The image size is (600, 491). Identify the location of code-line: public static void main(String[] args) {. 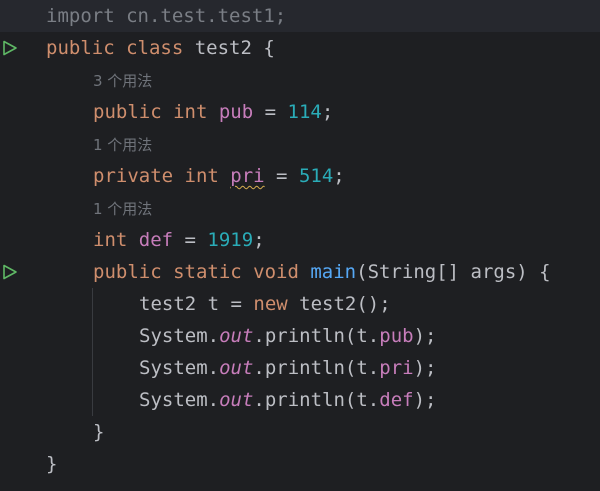
(300, 272).